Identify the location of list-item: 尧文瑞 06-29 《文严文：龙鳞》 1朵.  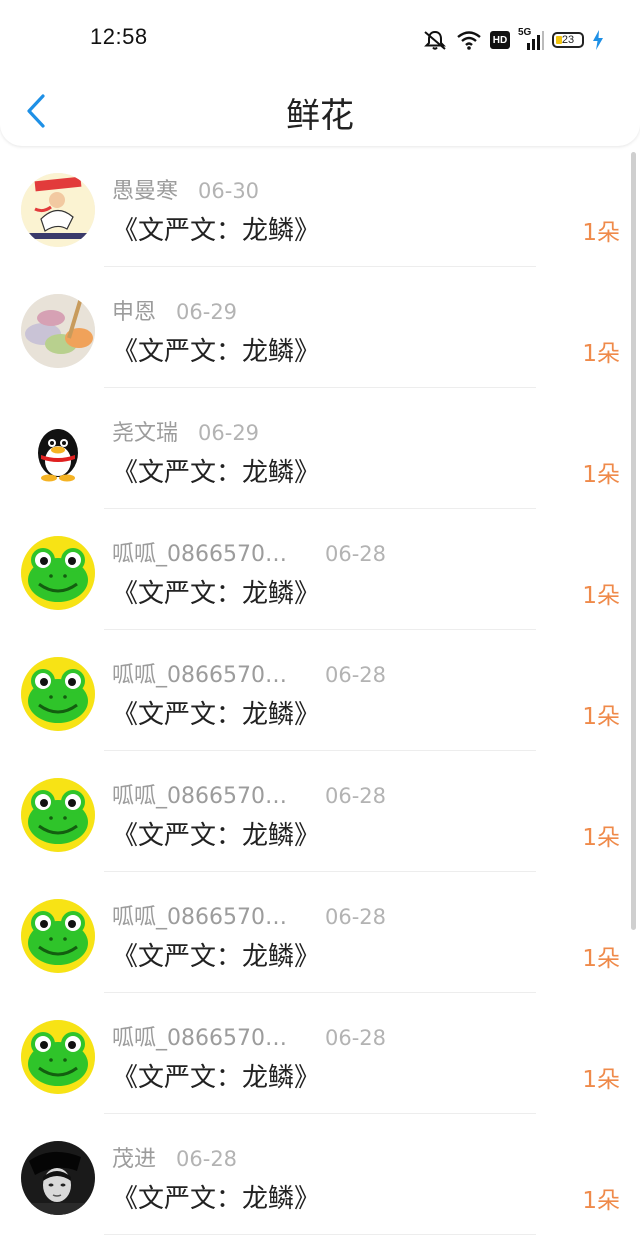
(320, 448).